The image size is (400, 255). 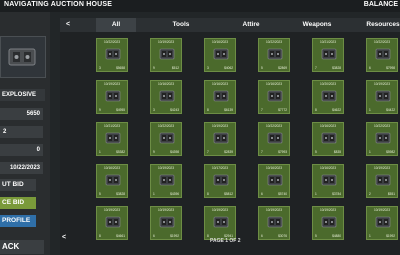 I want to click on listing-card: 10/19/2023 9 $512, so click(x=166, y=55).